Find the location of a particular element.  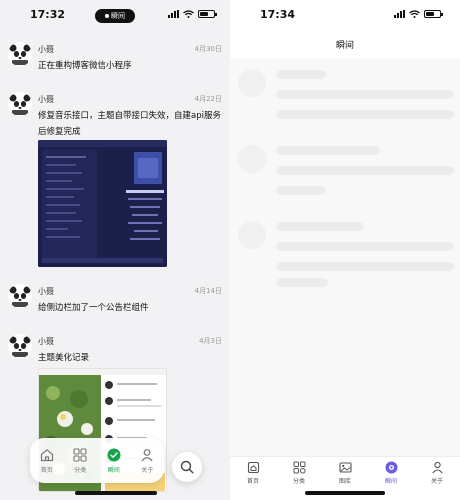

moment-post: 小聂 4月14日 给侧边栏加了一个公告栏组件 is located at coordinates (116, 304).